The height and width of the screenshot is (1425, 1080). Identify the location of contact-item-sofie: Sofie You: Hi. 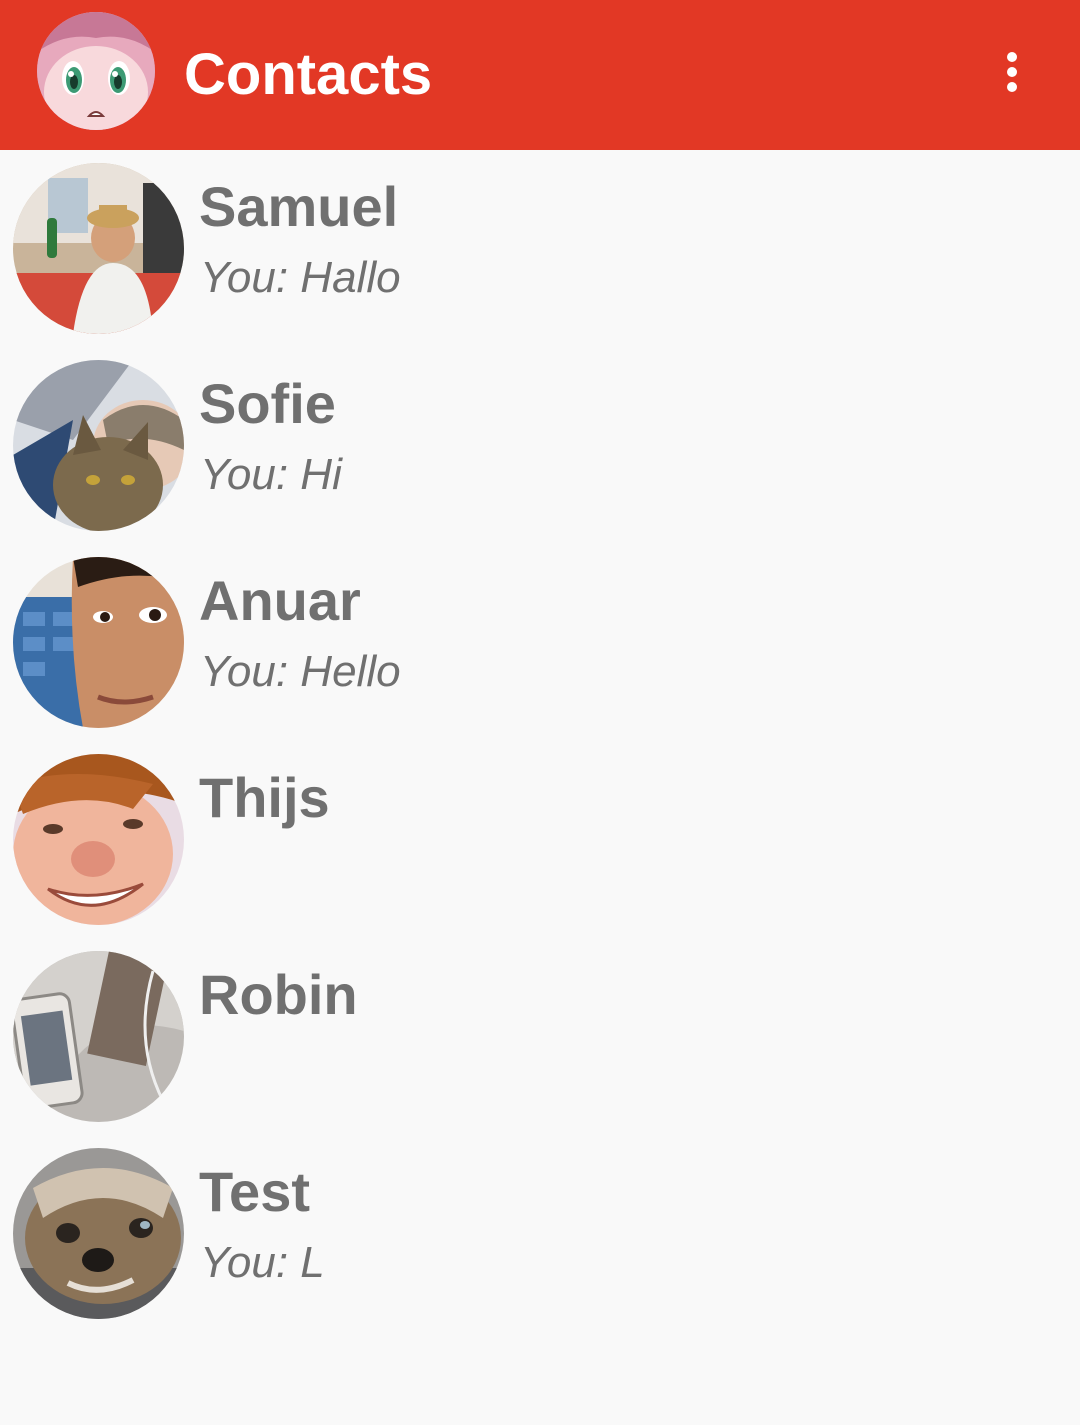
(540, 445).